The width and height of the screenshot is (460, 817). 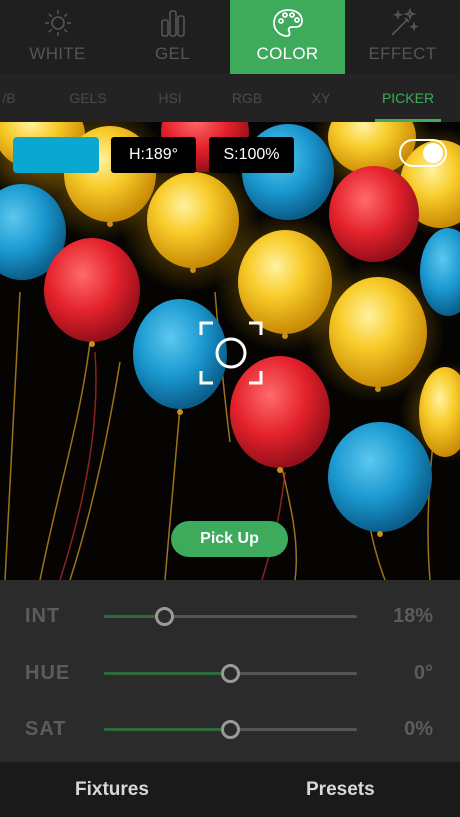 I want to click on hue-slider-row: HUE 0°, so click(x=230, y=673).